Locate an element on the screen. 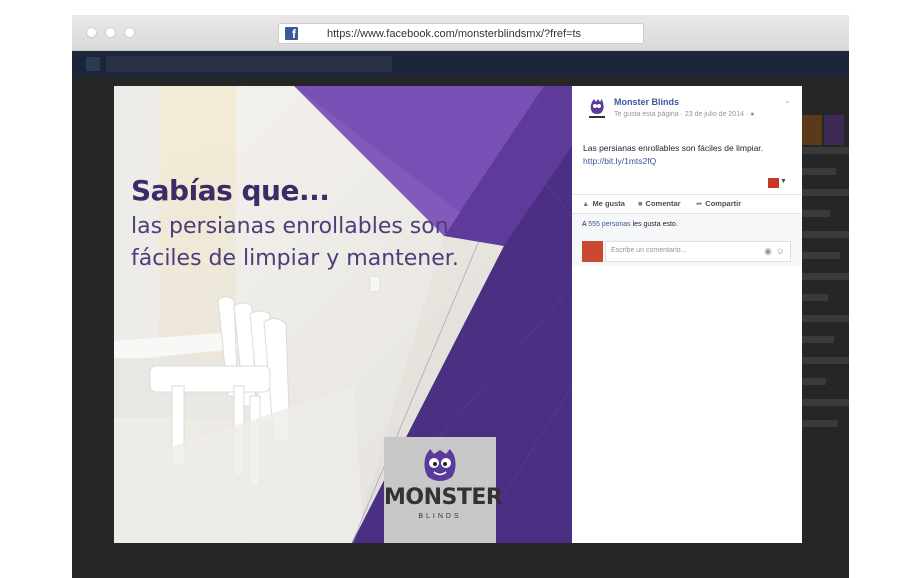 The image size is (924, 578). monster-avatar-icon is located at coordinates (597, 109).